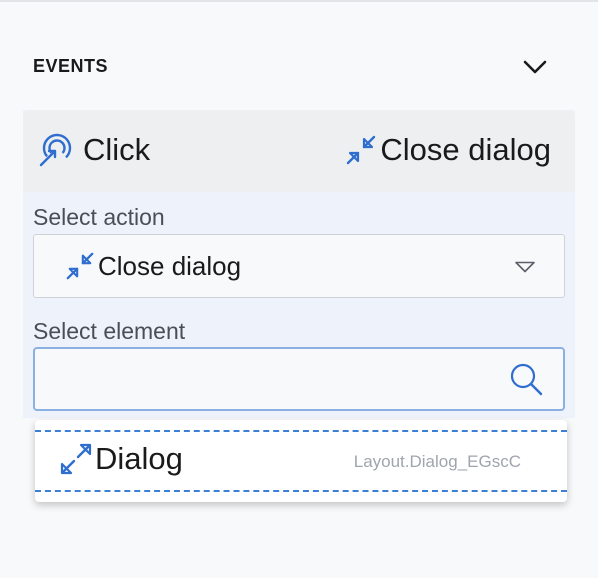  I want to click on element-search-input, so click(279, 379).